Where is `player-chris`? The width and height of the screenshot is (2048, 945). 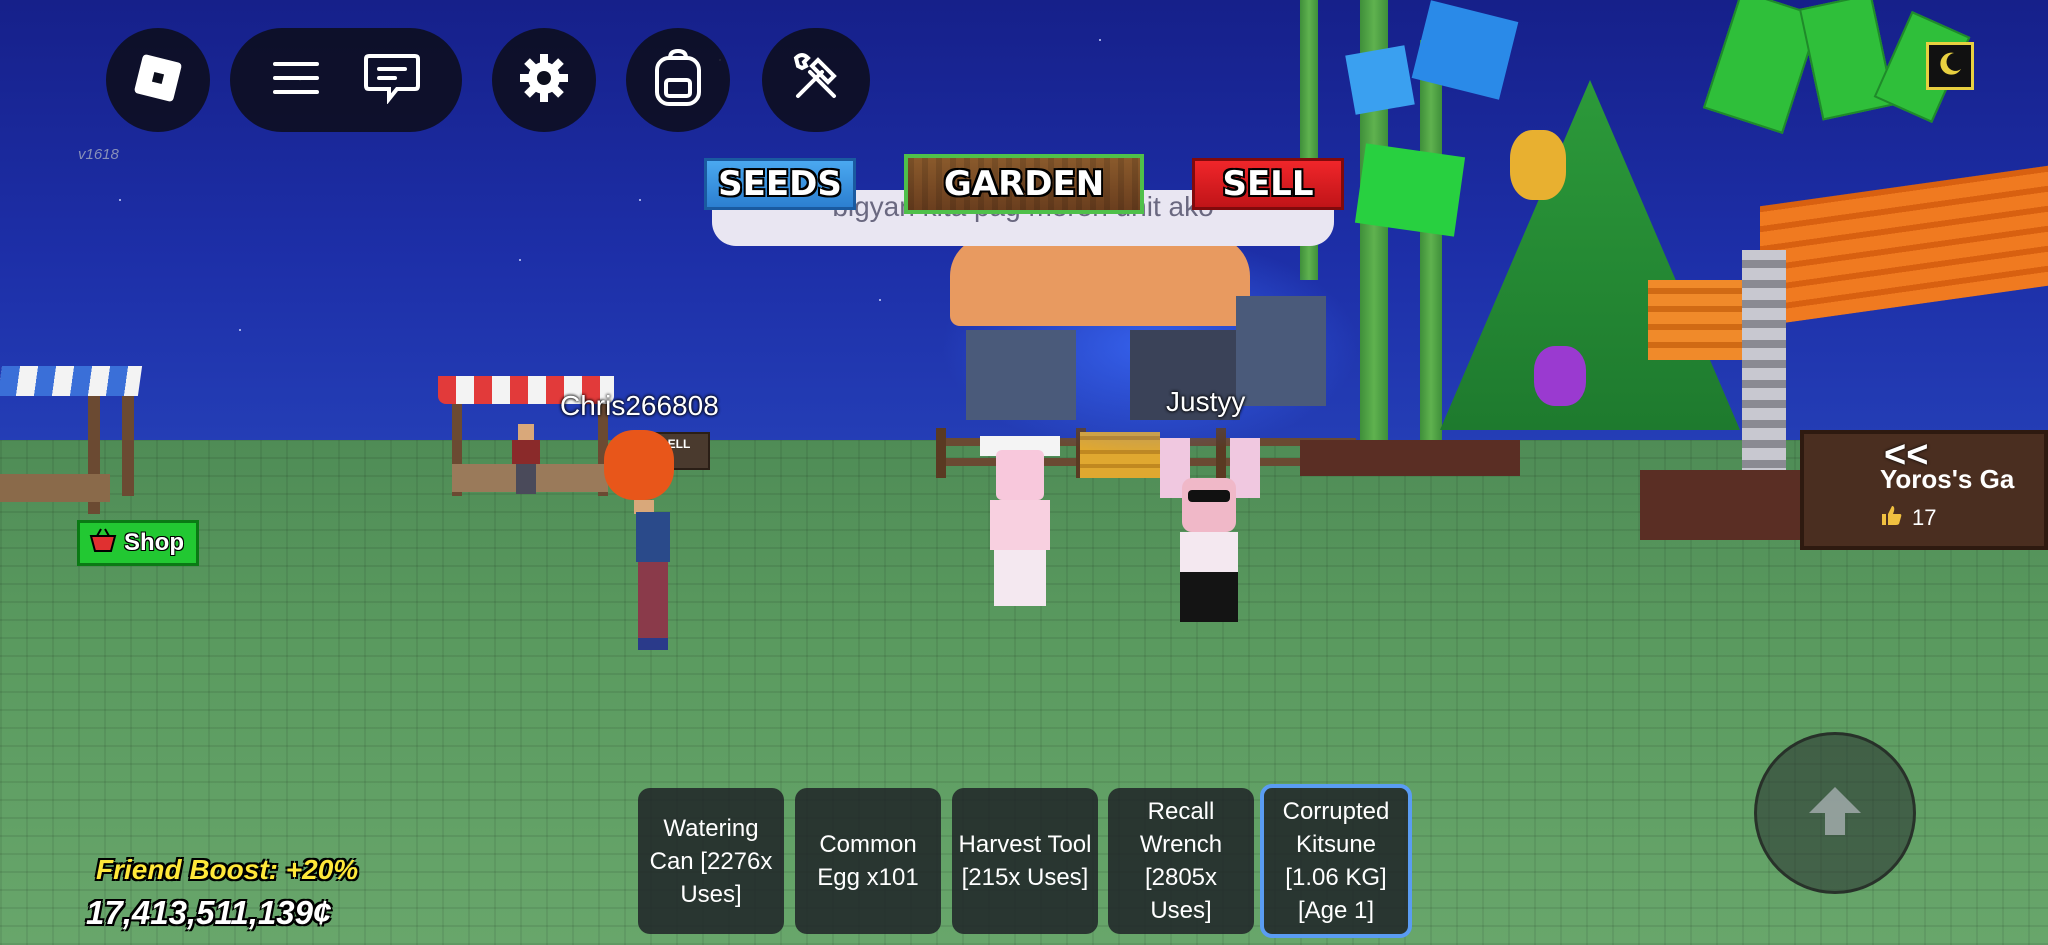
player-chris is located at coordinates (640, 540).